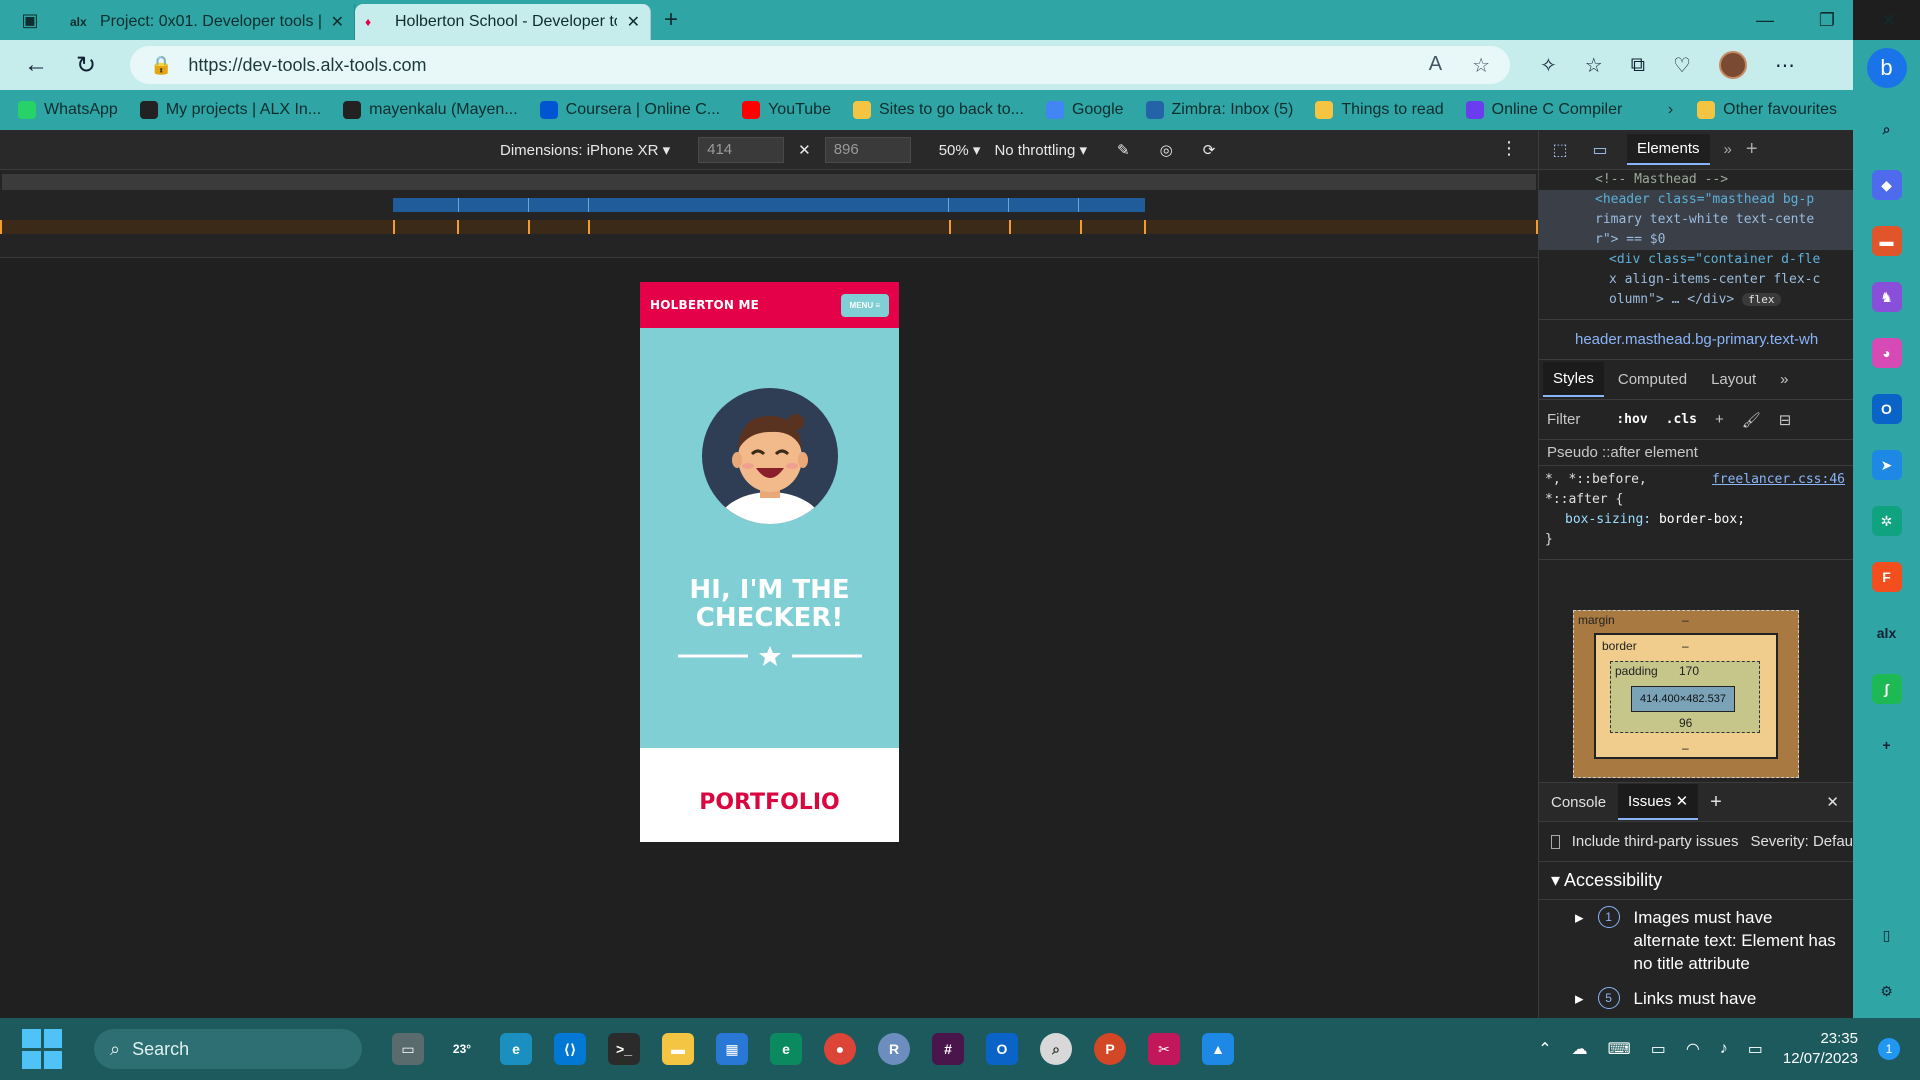 The height and width of the screenshot is (1080, 1920). I want to click on favorites-icon: ☆, so click(1594, 65).